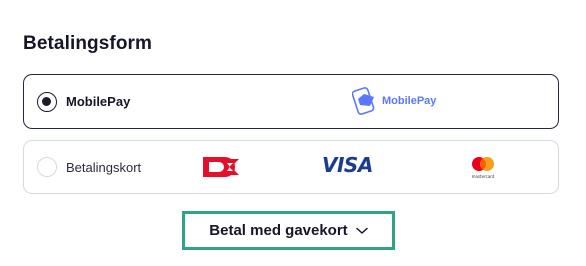  Describe the element at coordinates (409, 101) in the screenshot. I see `mobilepay-logo-text: MobilePay` at that location.